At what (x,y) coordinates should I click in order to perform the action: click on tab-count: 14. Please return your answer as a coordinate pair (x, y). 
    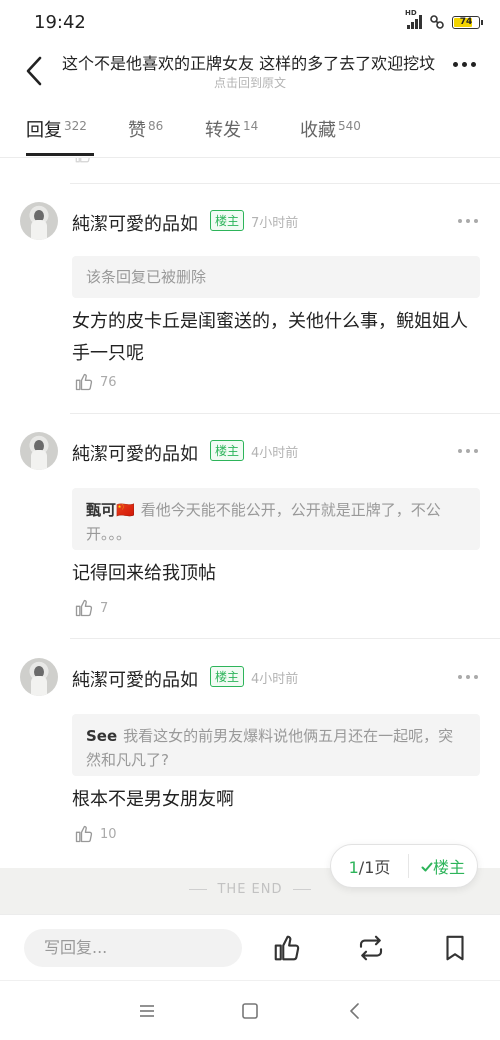
    Looking at the image, I should click on (251, 126).